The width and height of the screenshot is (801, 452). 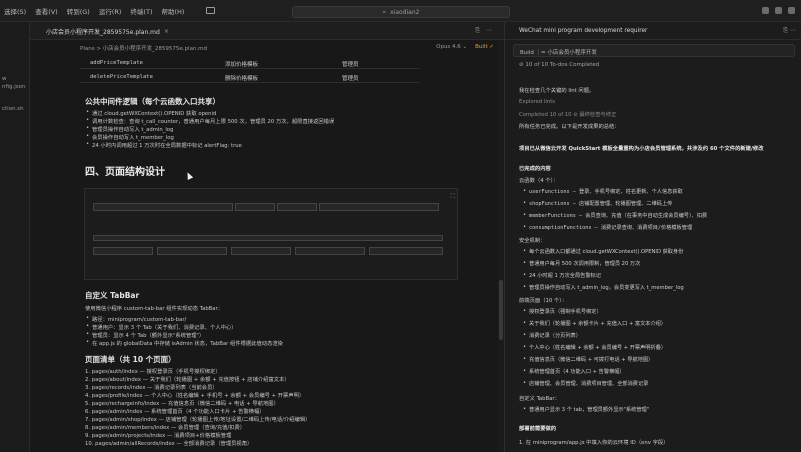 I want to click on table-cell: 添加价格模板, so click(x=242, y=65).